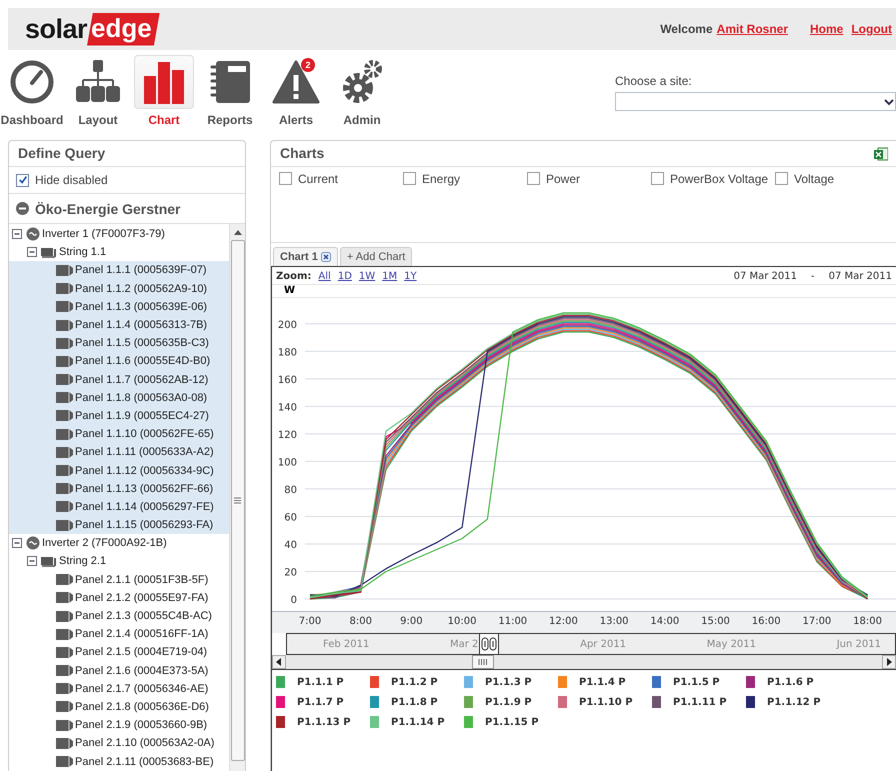  Describe the element at coordinates (119, 289) in the screenshot. I see `tree-item: Panel 1.1.2 (000562A9-10)` at that location.